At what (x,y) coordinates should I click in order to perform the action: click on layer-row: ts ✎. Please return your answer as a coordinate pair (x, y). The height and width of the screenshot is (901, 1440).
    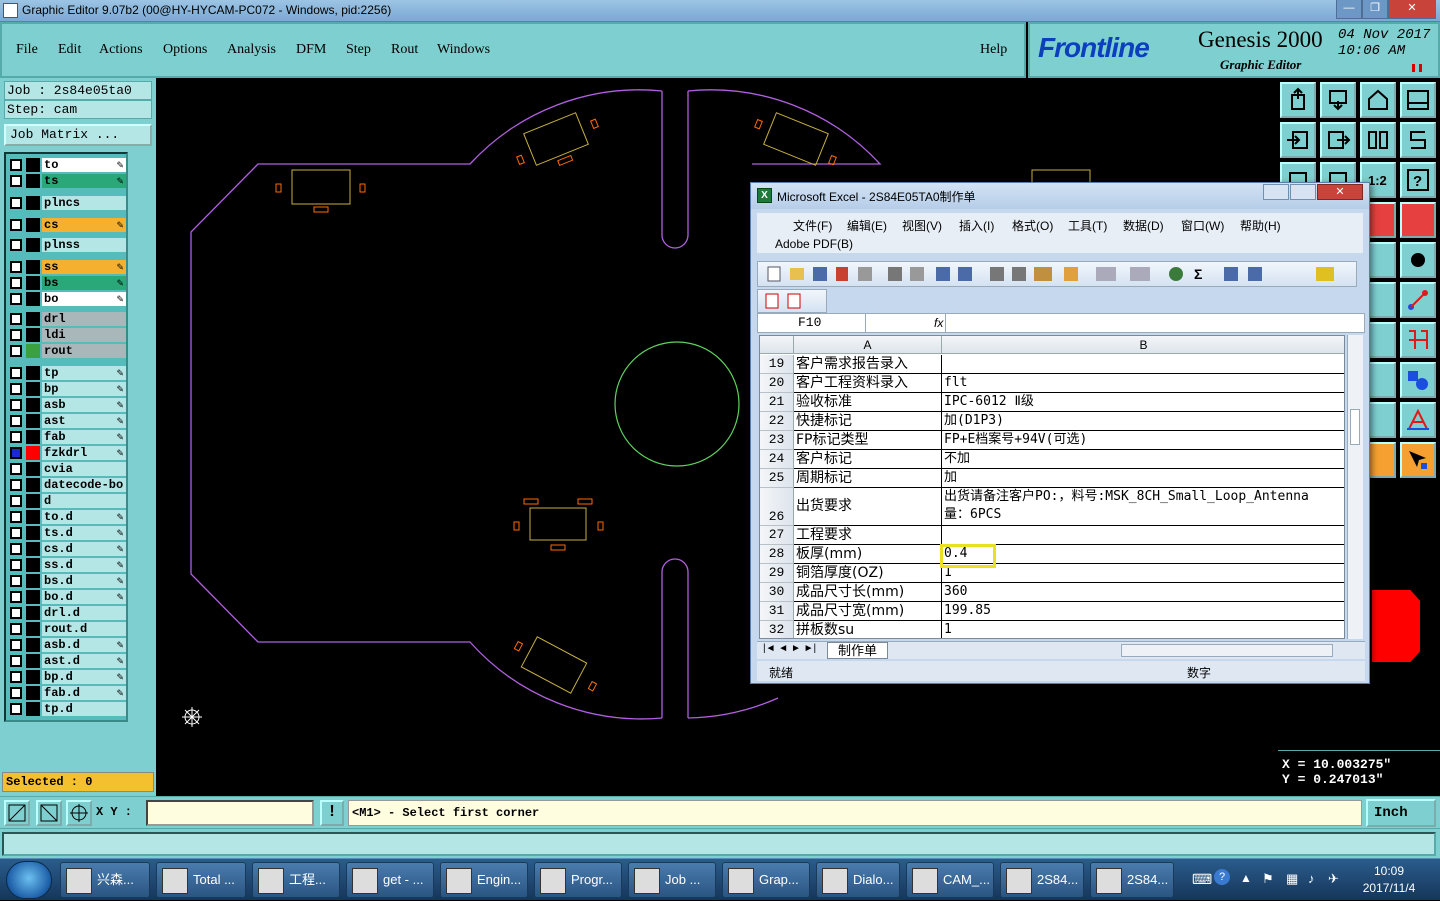
    Looking at the image, I should click on (67, 181).